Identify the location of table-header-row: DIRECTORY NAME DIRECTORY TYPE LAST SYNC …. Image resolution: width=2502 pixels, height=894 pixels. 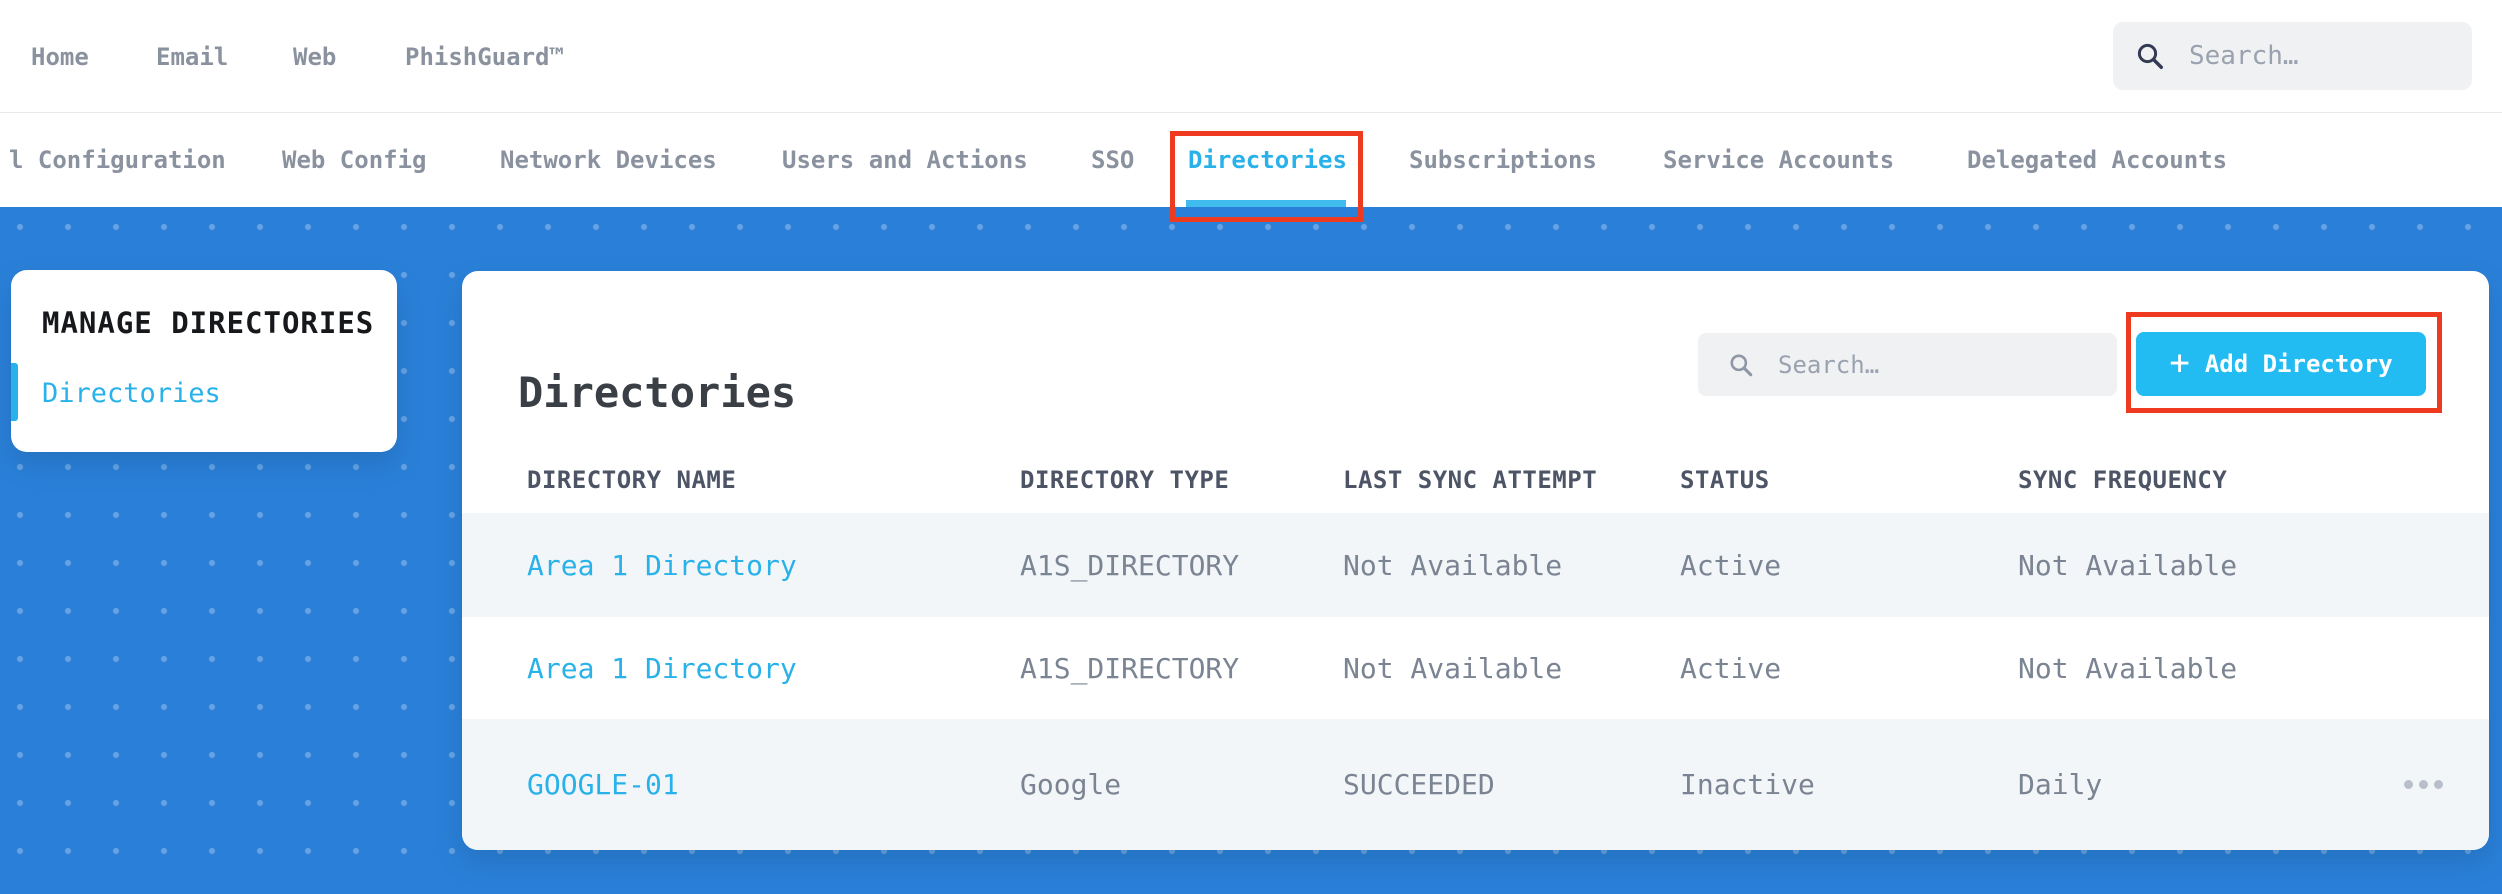
(1475, 480).